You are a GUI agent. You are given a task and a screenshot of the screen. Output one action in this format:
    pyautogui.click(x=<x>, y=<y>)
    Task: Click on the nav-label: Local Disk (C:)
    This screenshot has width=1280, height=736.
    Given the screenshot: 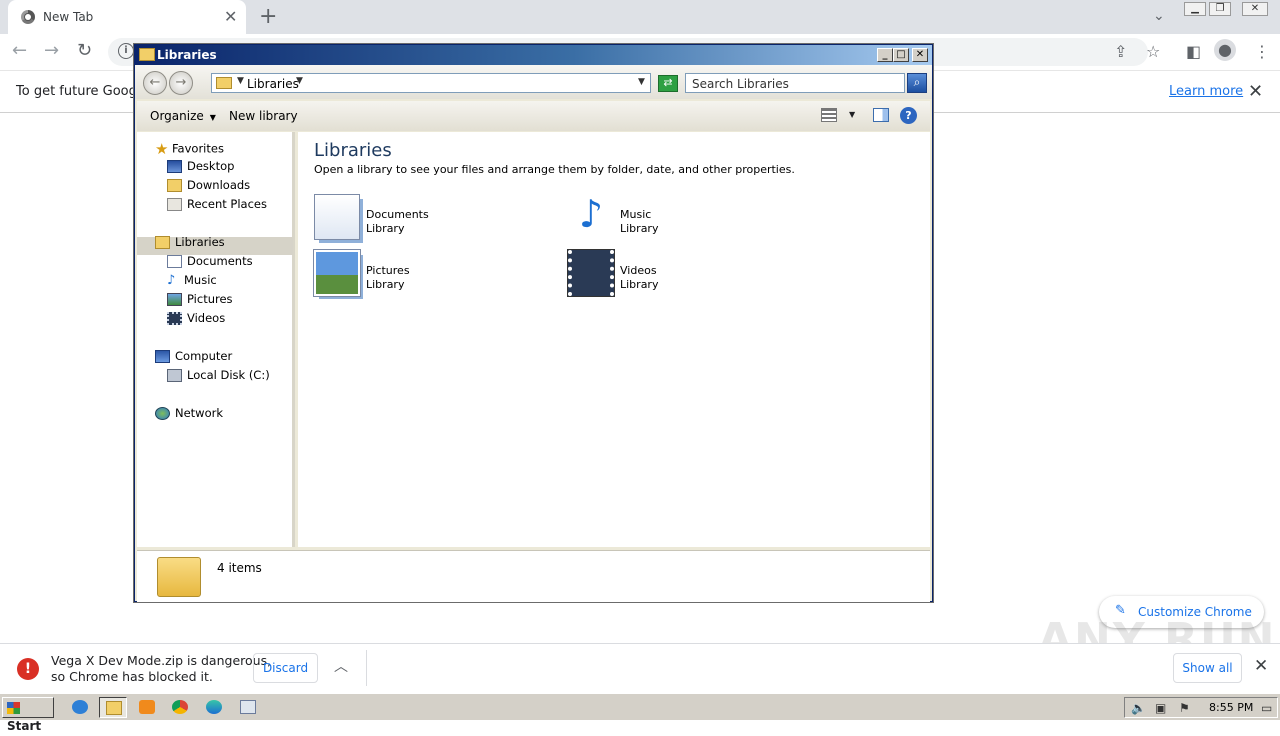 What is the action you would take?
    pyautogui.click(x=228, y=375)
    